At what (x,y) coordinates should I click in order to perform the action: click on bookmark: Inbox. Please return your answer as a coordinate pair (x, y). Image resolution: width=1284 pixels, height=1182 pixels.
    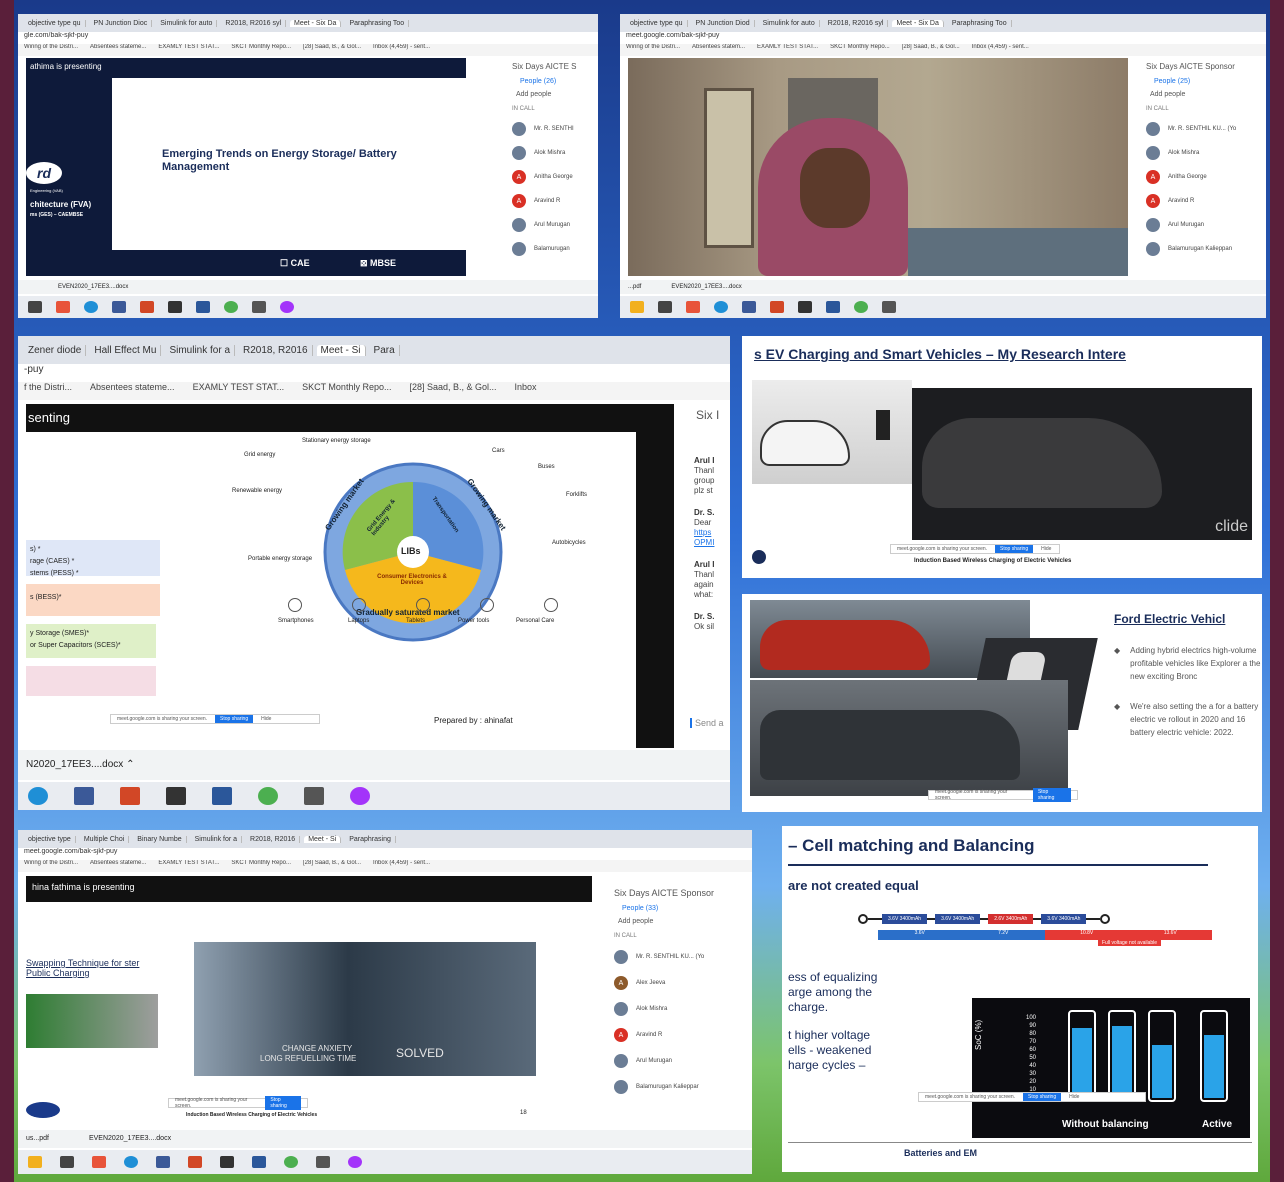
    Looking at the image, I should click on (526, 391).